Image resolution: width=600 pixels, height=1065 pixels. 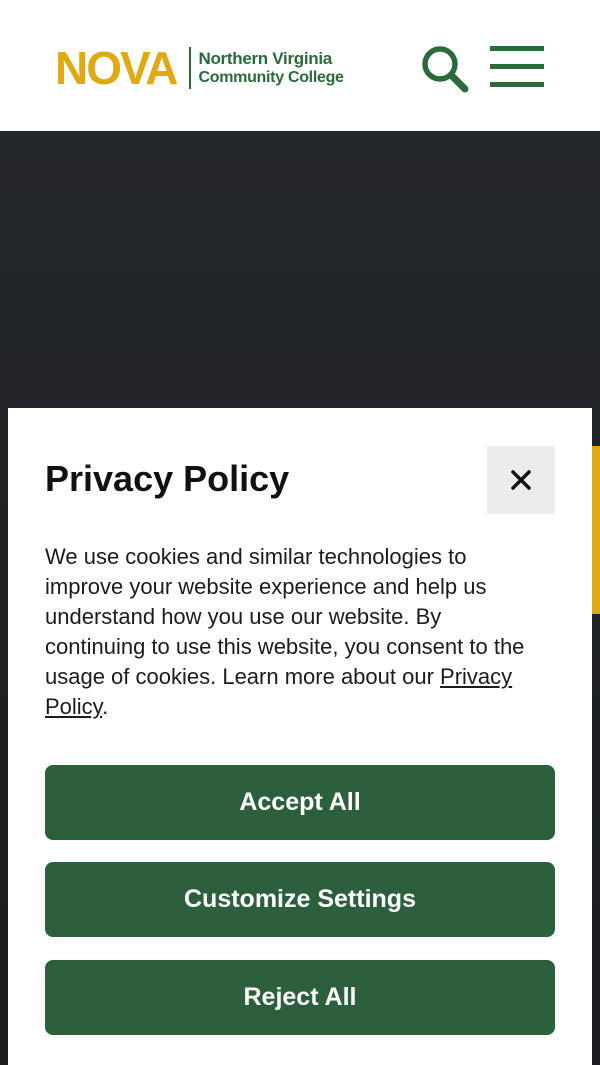 What do you see at coordinates (167, 478) in the screenshot?
I see `dialog-title: Privacy Policy` at bounding box center [167, 478].